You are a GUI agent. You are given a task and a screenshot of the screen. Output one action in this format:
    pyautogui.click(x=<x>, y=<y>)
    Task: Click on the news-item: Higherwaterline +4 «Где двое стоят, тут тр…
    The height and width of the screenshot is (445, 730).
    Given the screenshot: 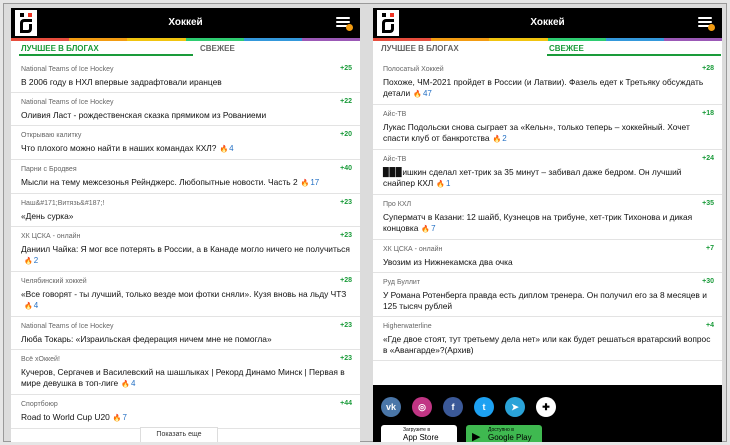 What is the action you would take?
    pyautogui.click(x=547, y=339)
    